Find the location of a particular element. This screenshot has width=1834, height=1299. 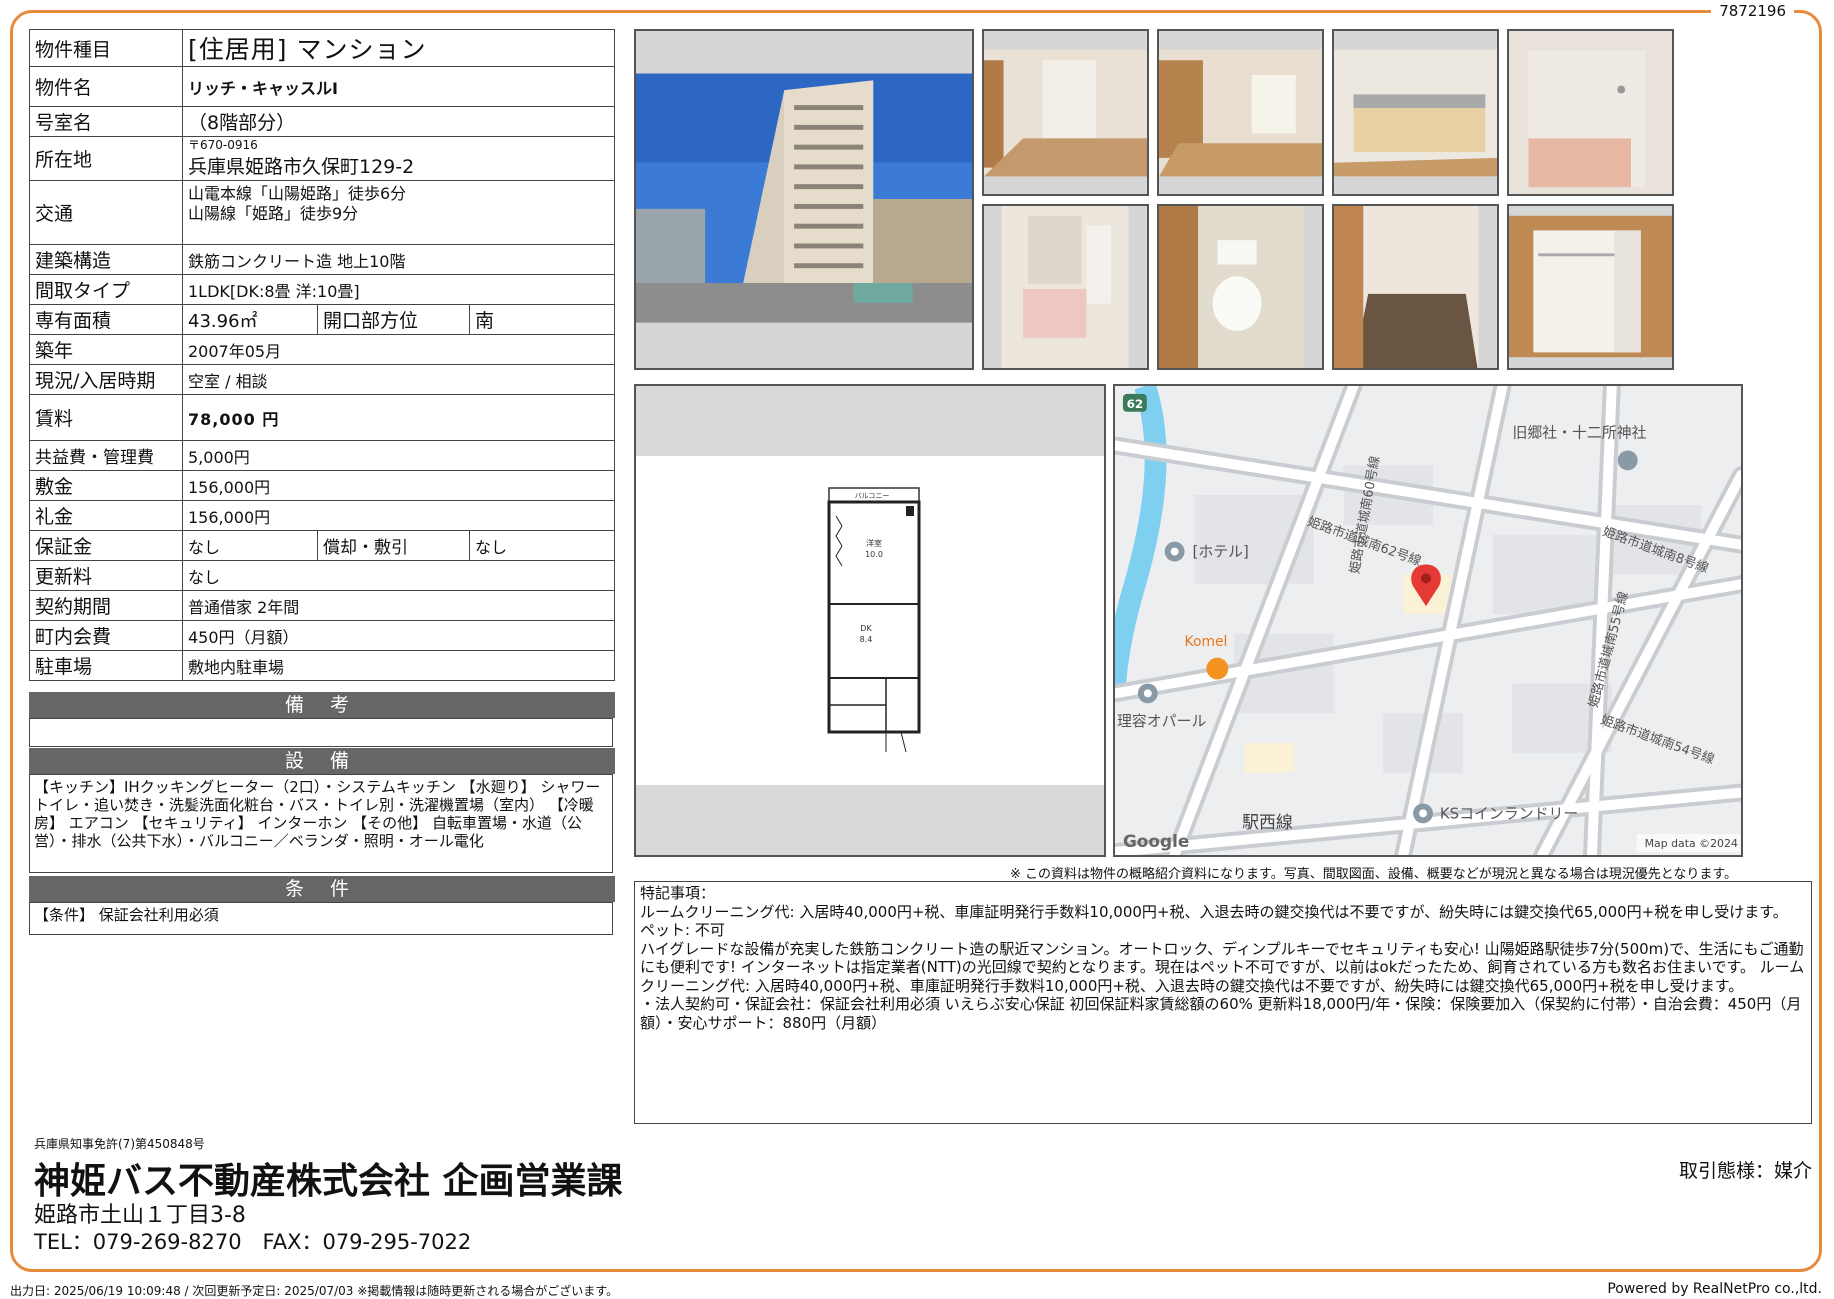

row-contract: 契約期間 普通借家 2年間 is located at coordinates (322, 605).